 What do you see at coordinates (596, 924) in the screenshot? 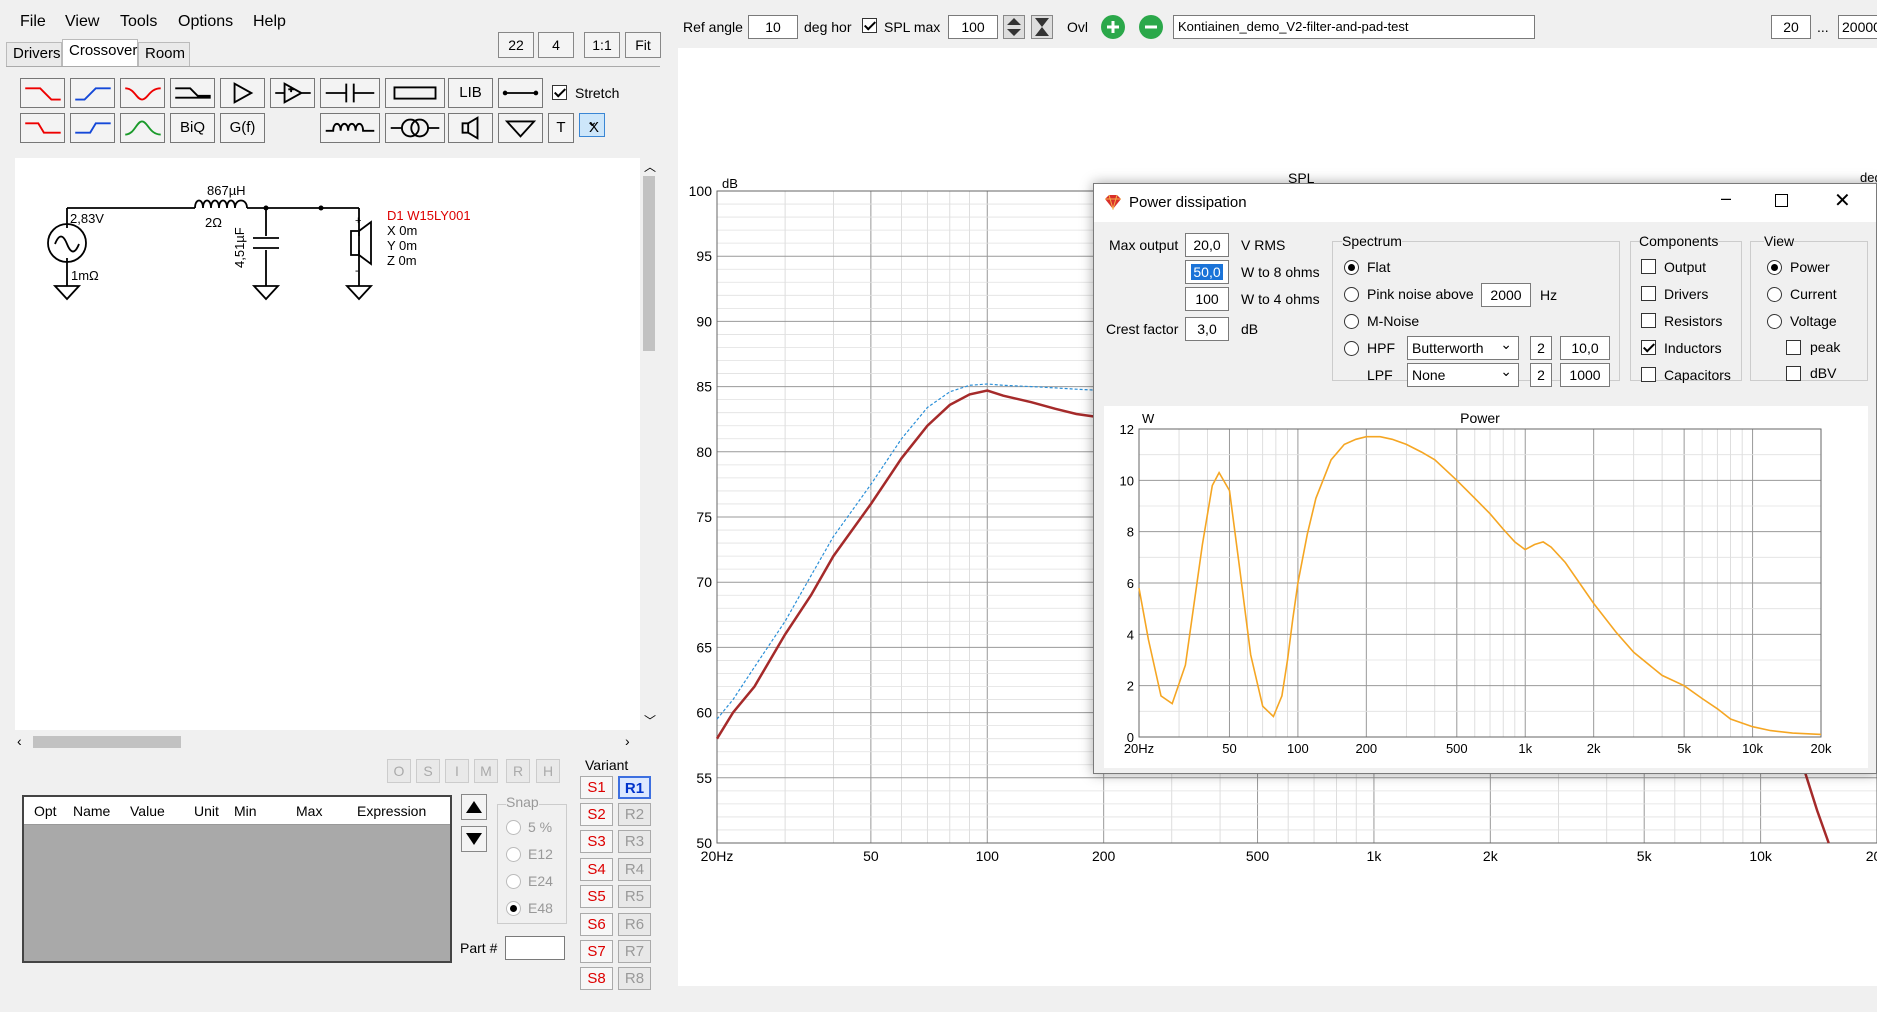
I see `variant-s6: S6` at bounding box center [596, 924].